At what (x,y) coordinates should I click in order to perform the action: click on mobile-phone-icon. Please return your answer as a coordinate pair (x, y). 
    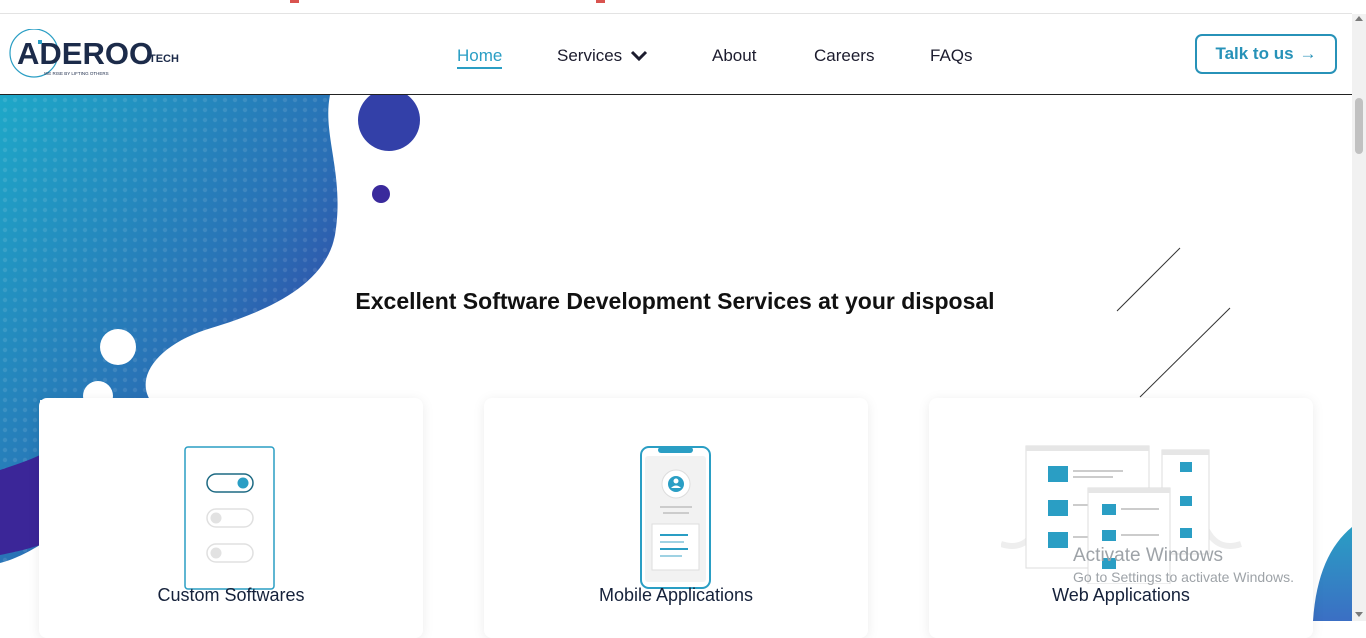
    Looking at the image, I should click on (675, 517).